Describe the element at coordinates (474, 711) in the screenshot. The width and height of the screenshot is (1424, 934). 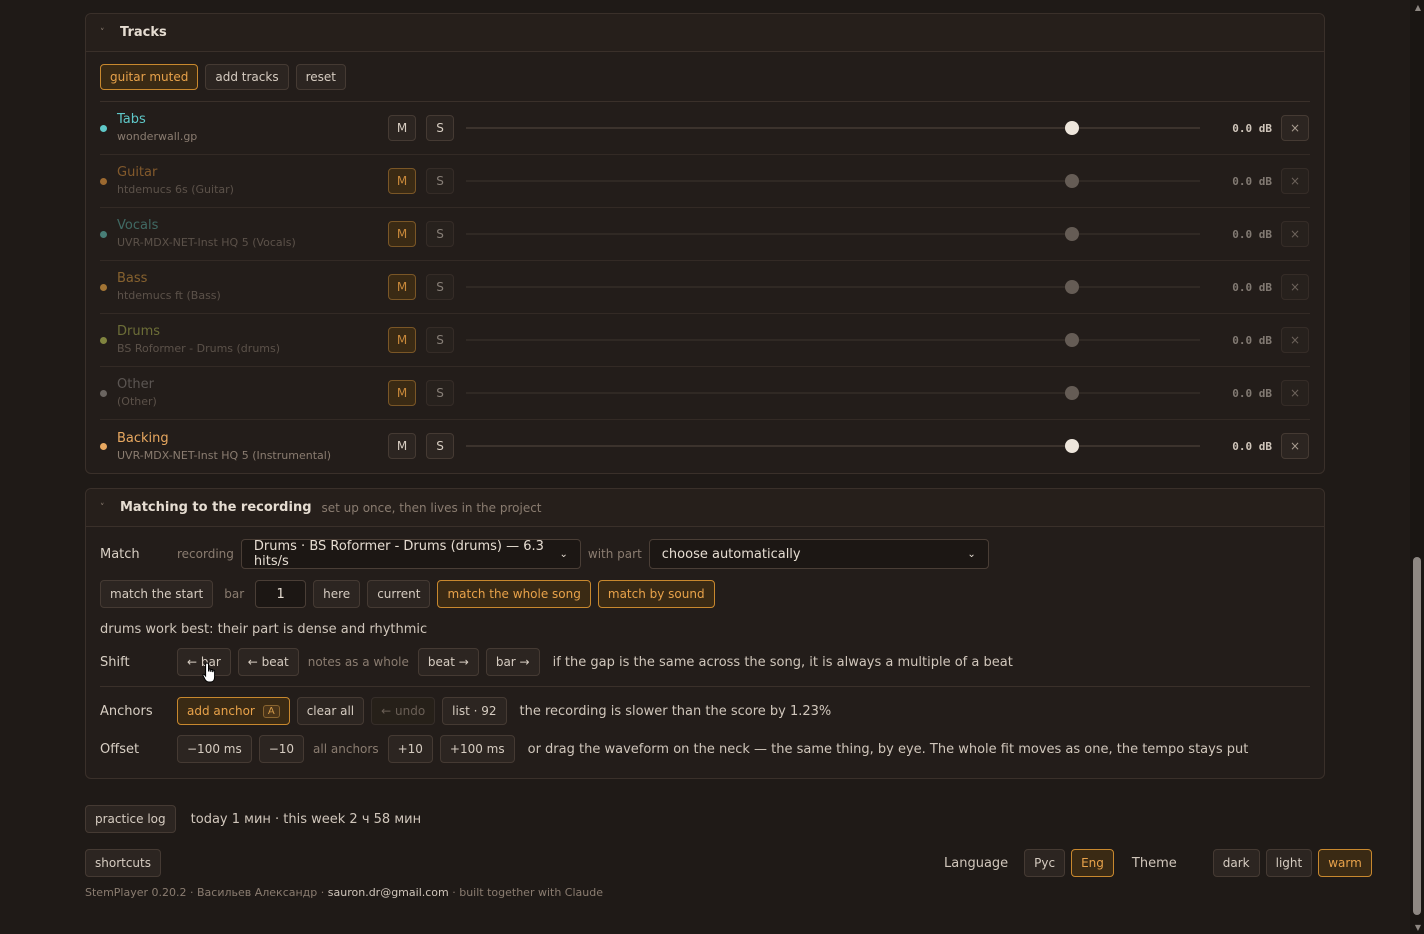
I see `anchor-list-button: list · 92` at that location.